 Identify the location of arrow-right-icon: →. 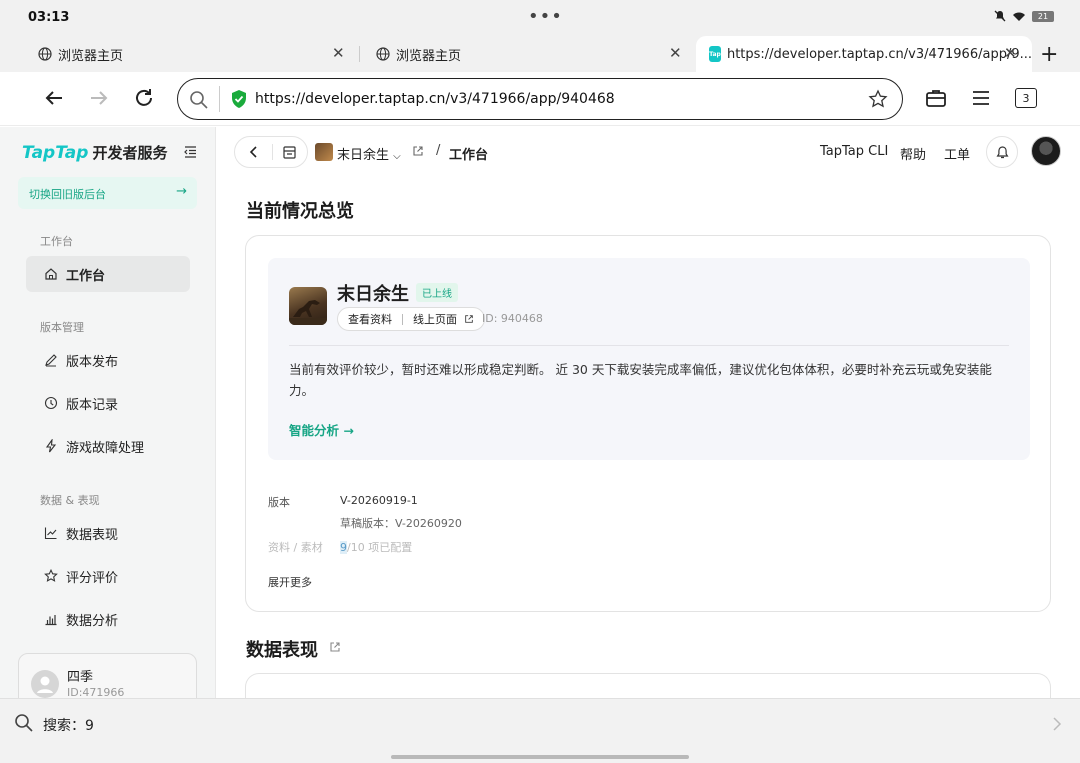
(181, 191).